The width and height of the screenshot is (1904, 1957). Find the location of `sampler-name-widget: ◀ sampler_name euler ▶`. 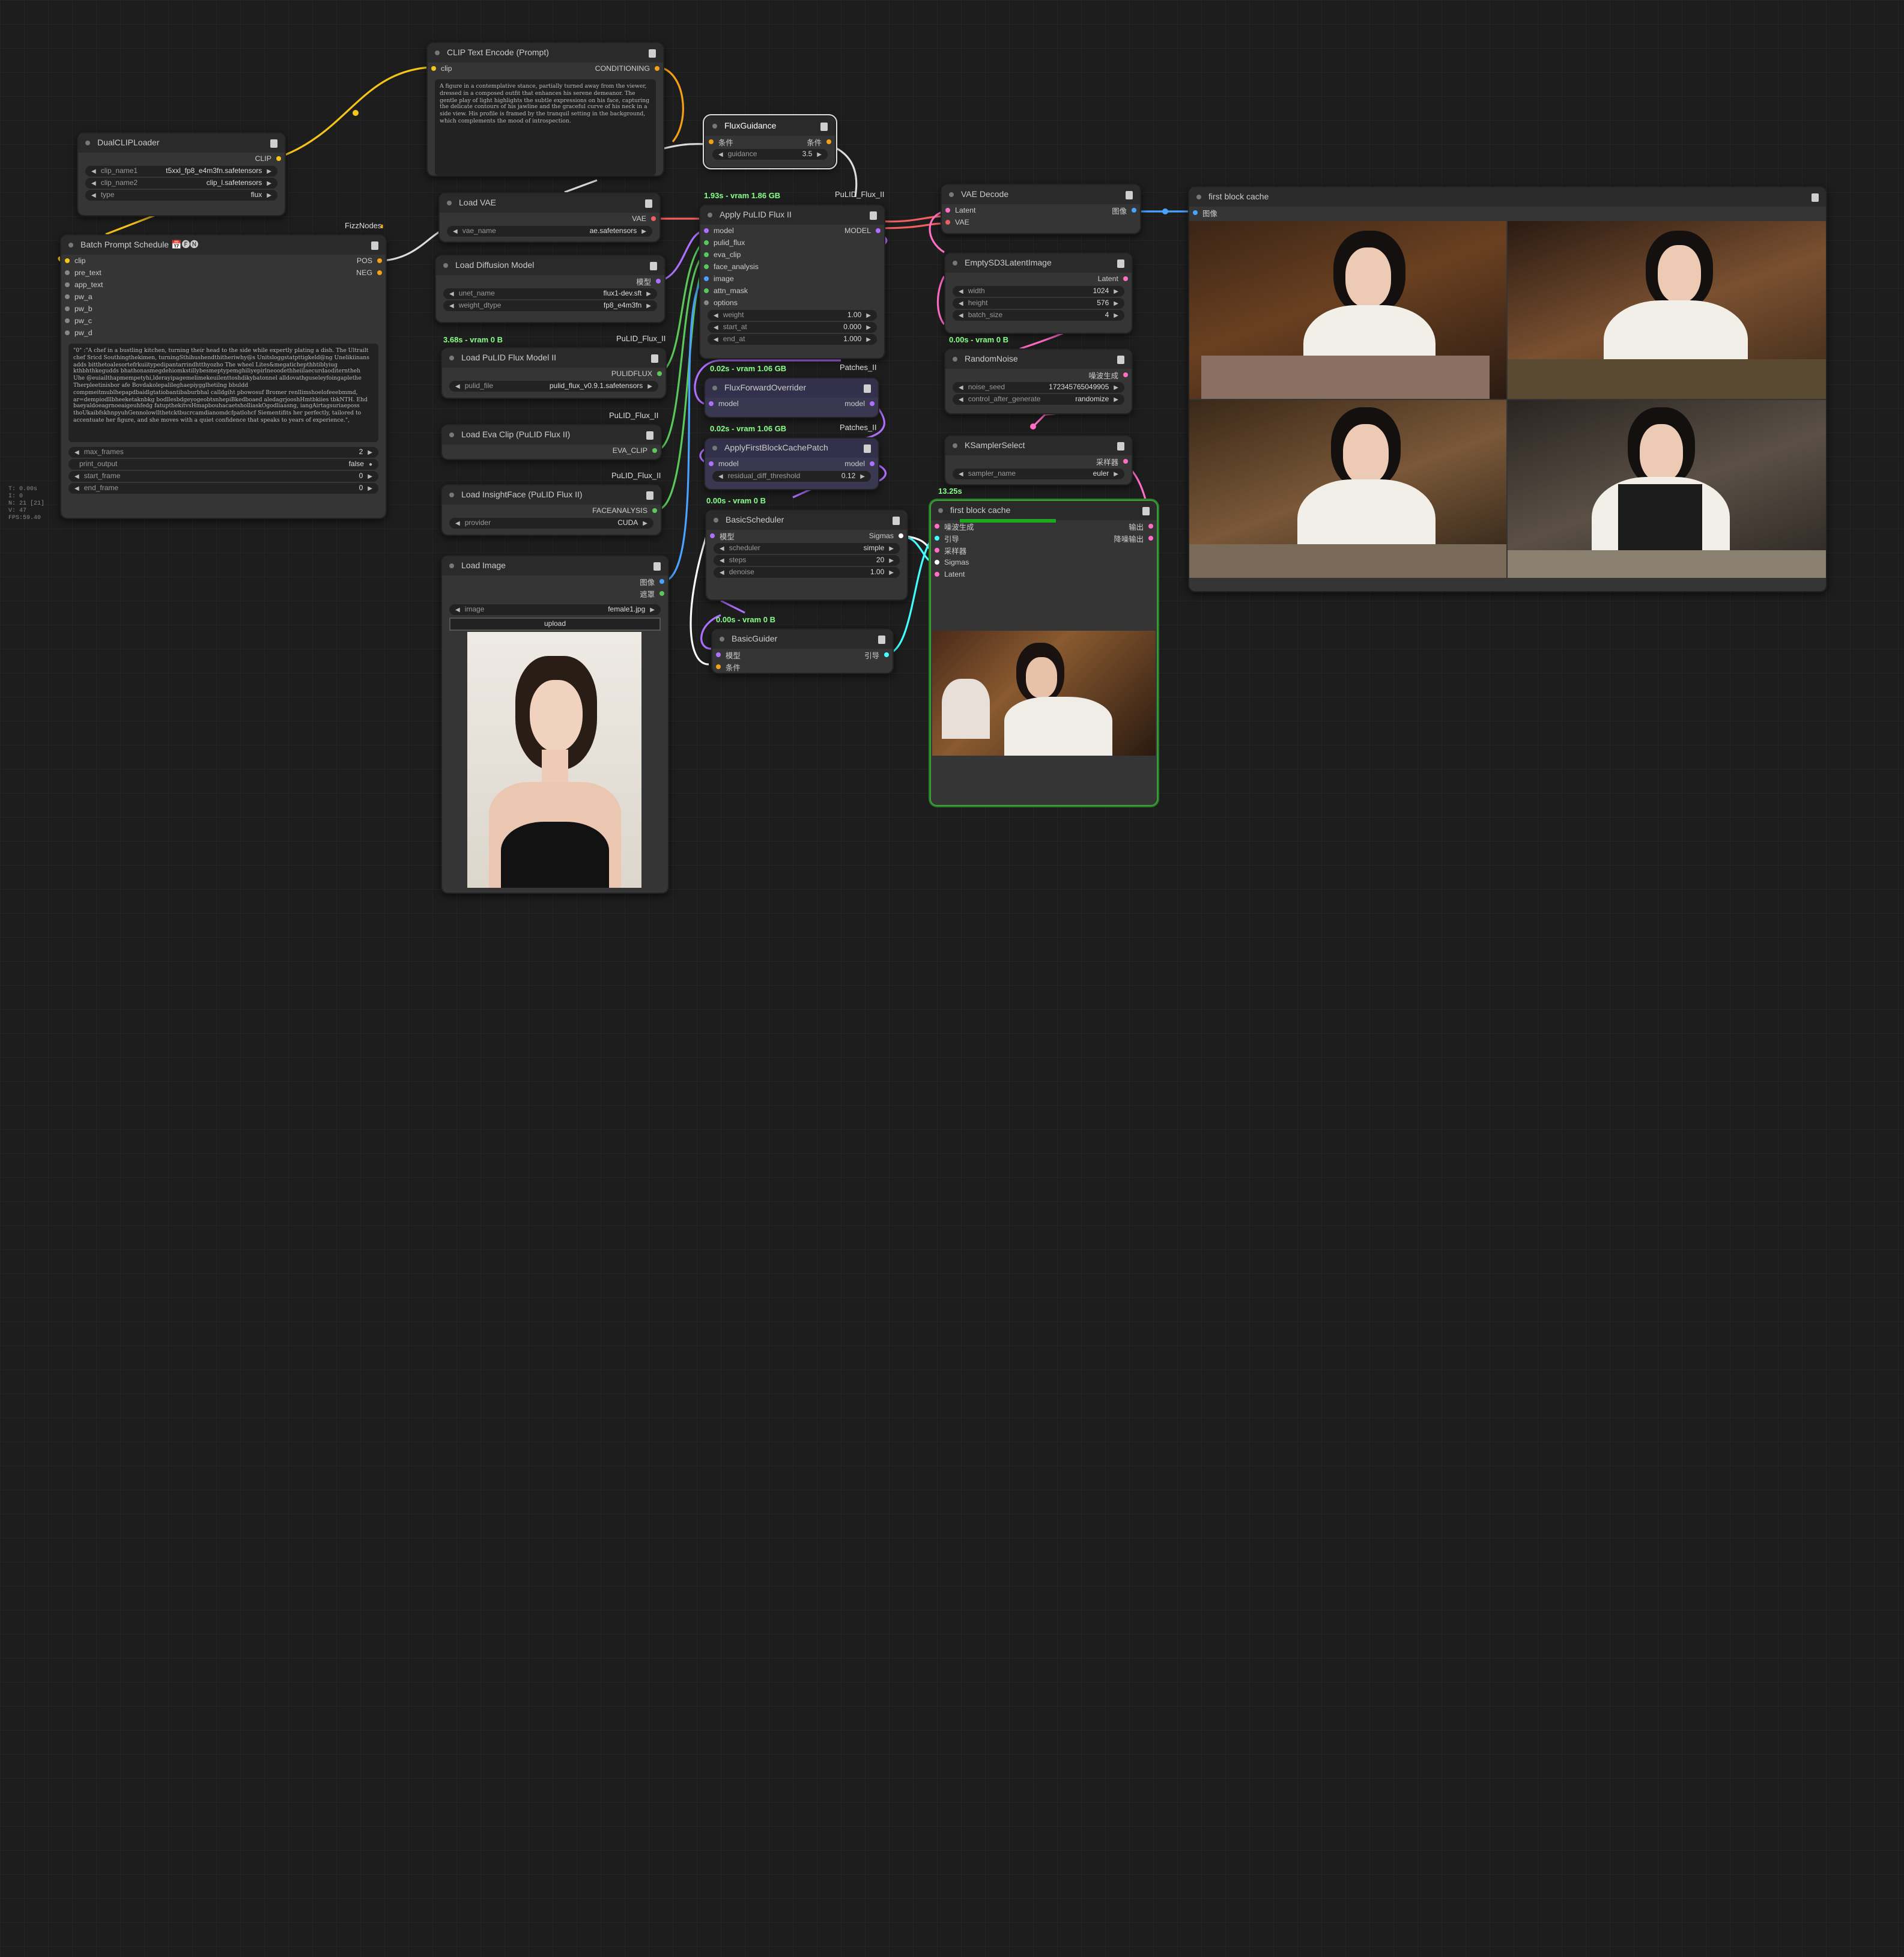

sampler-name-widget: ◀ sampler_name euler ▶ is located at coordinates (1038, 474).